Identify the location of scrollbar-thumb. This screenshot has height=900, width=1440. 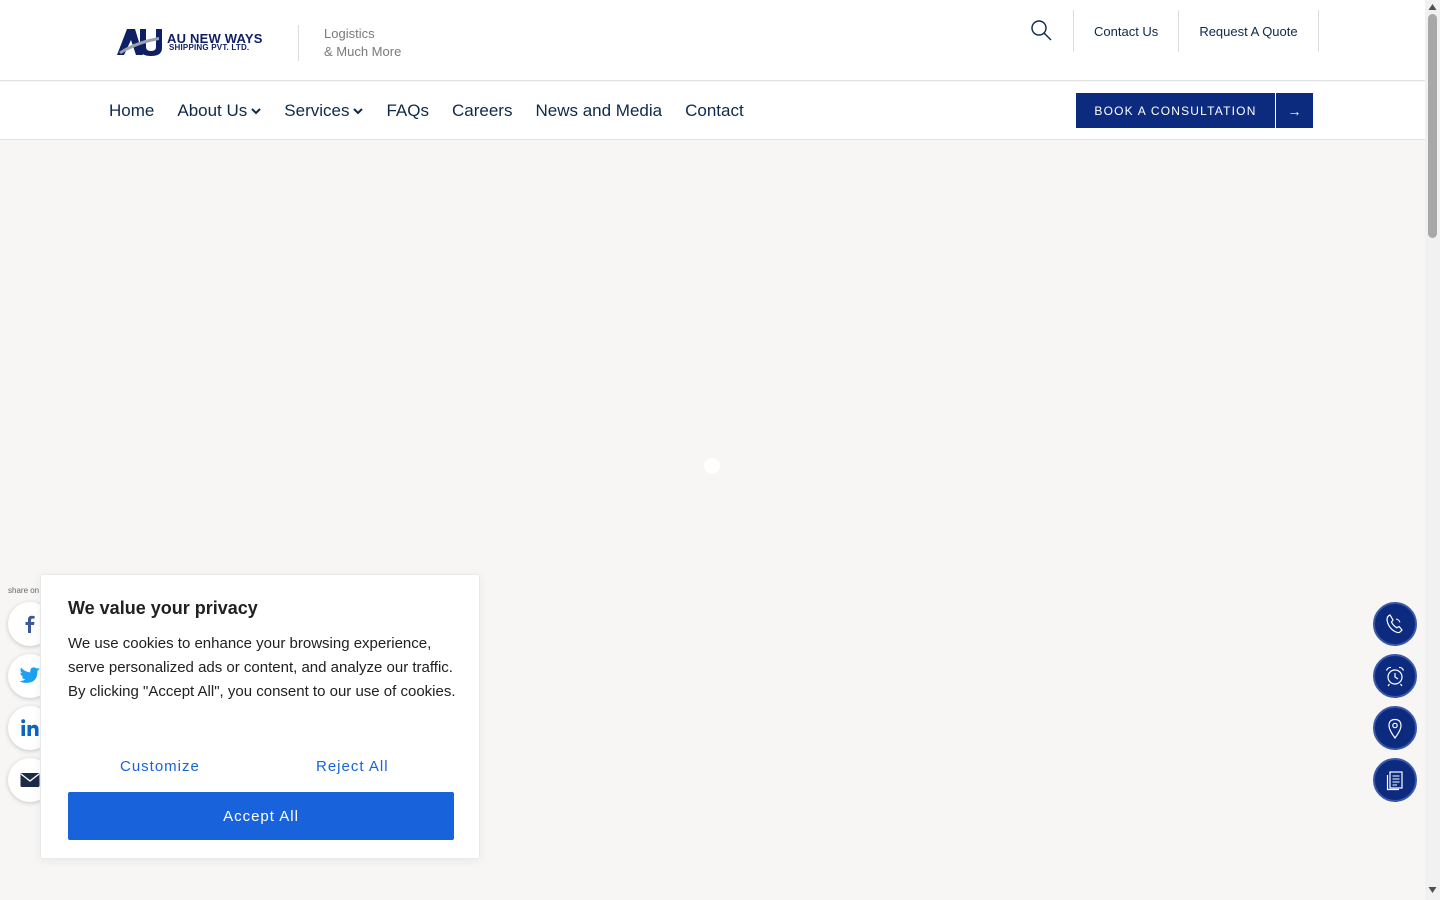
(1432, 126).